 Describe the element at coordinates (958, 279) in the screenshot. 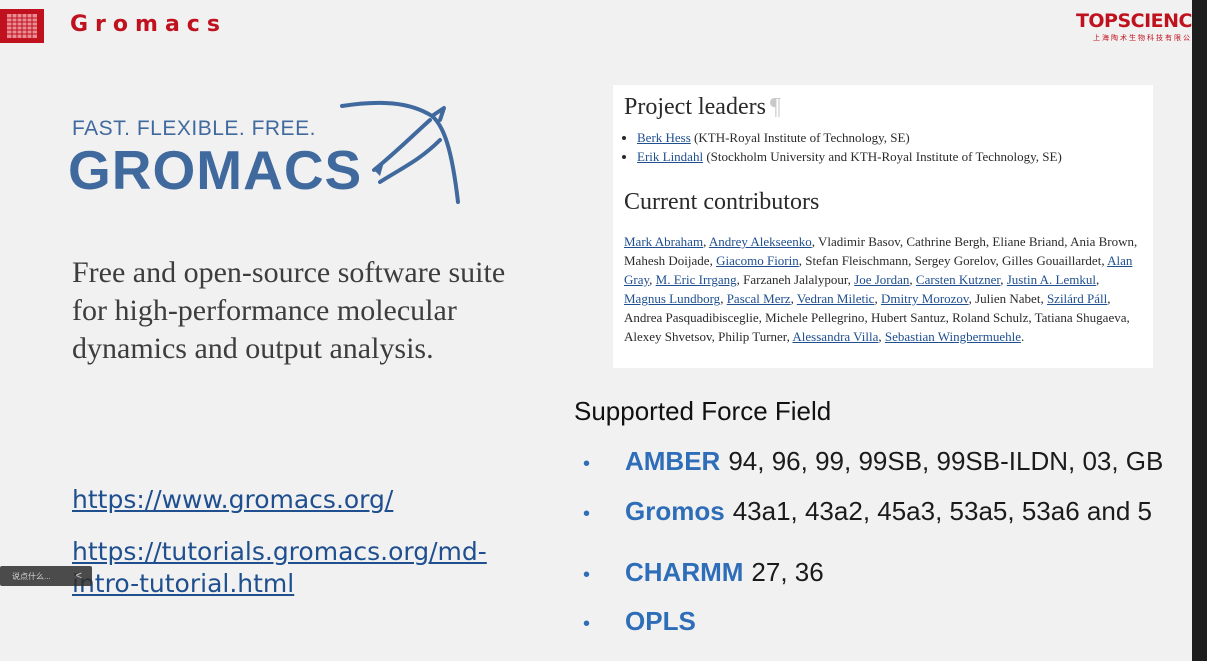

I see `contributor-link: Carsten Kutzner` at that location.